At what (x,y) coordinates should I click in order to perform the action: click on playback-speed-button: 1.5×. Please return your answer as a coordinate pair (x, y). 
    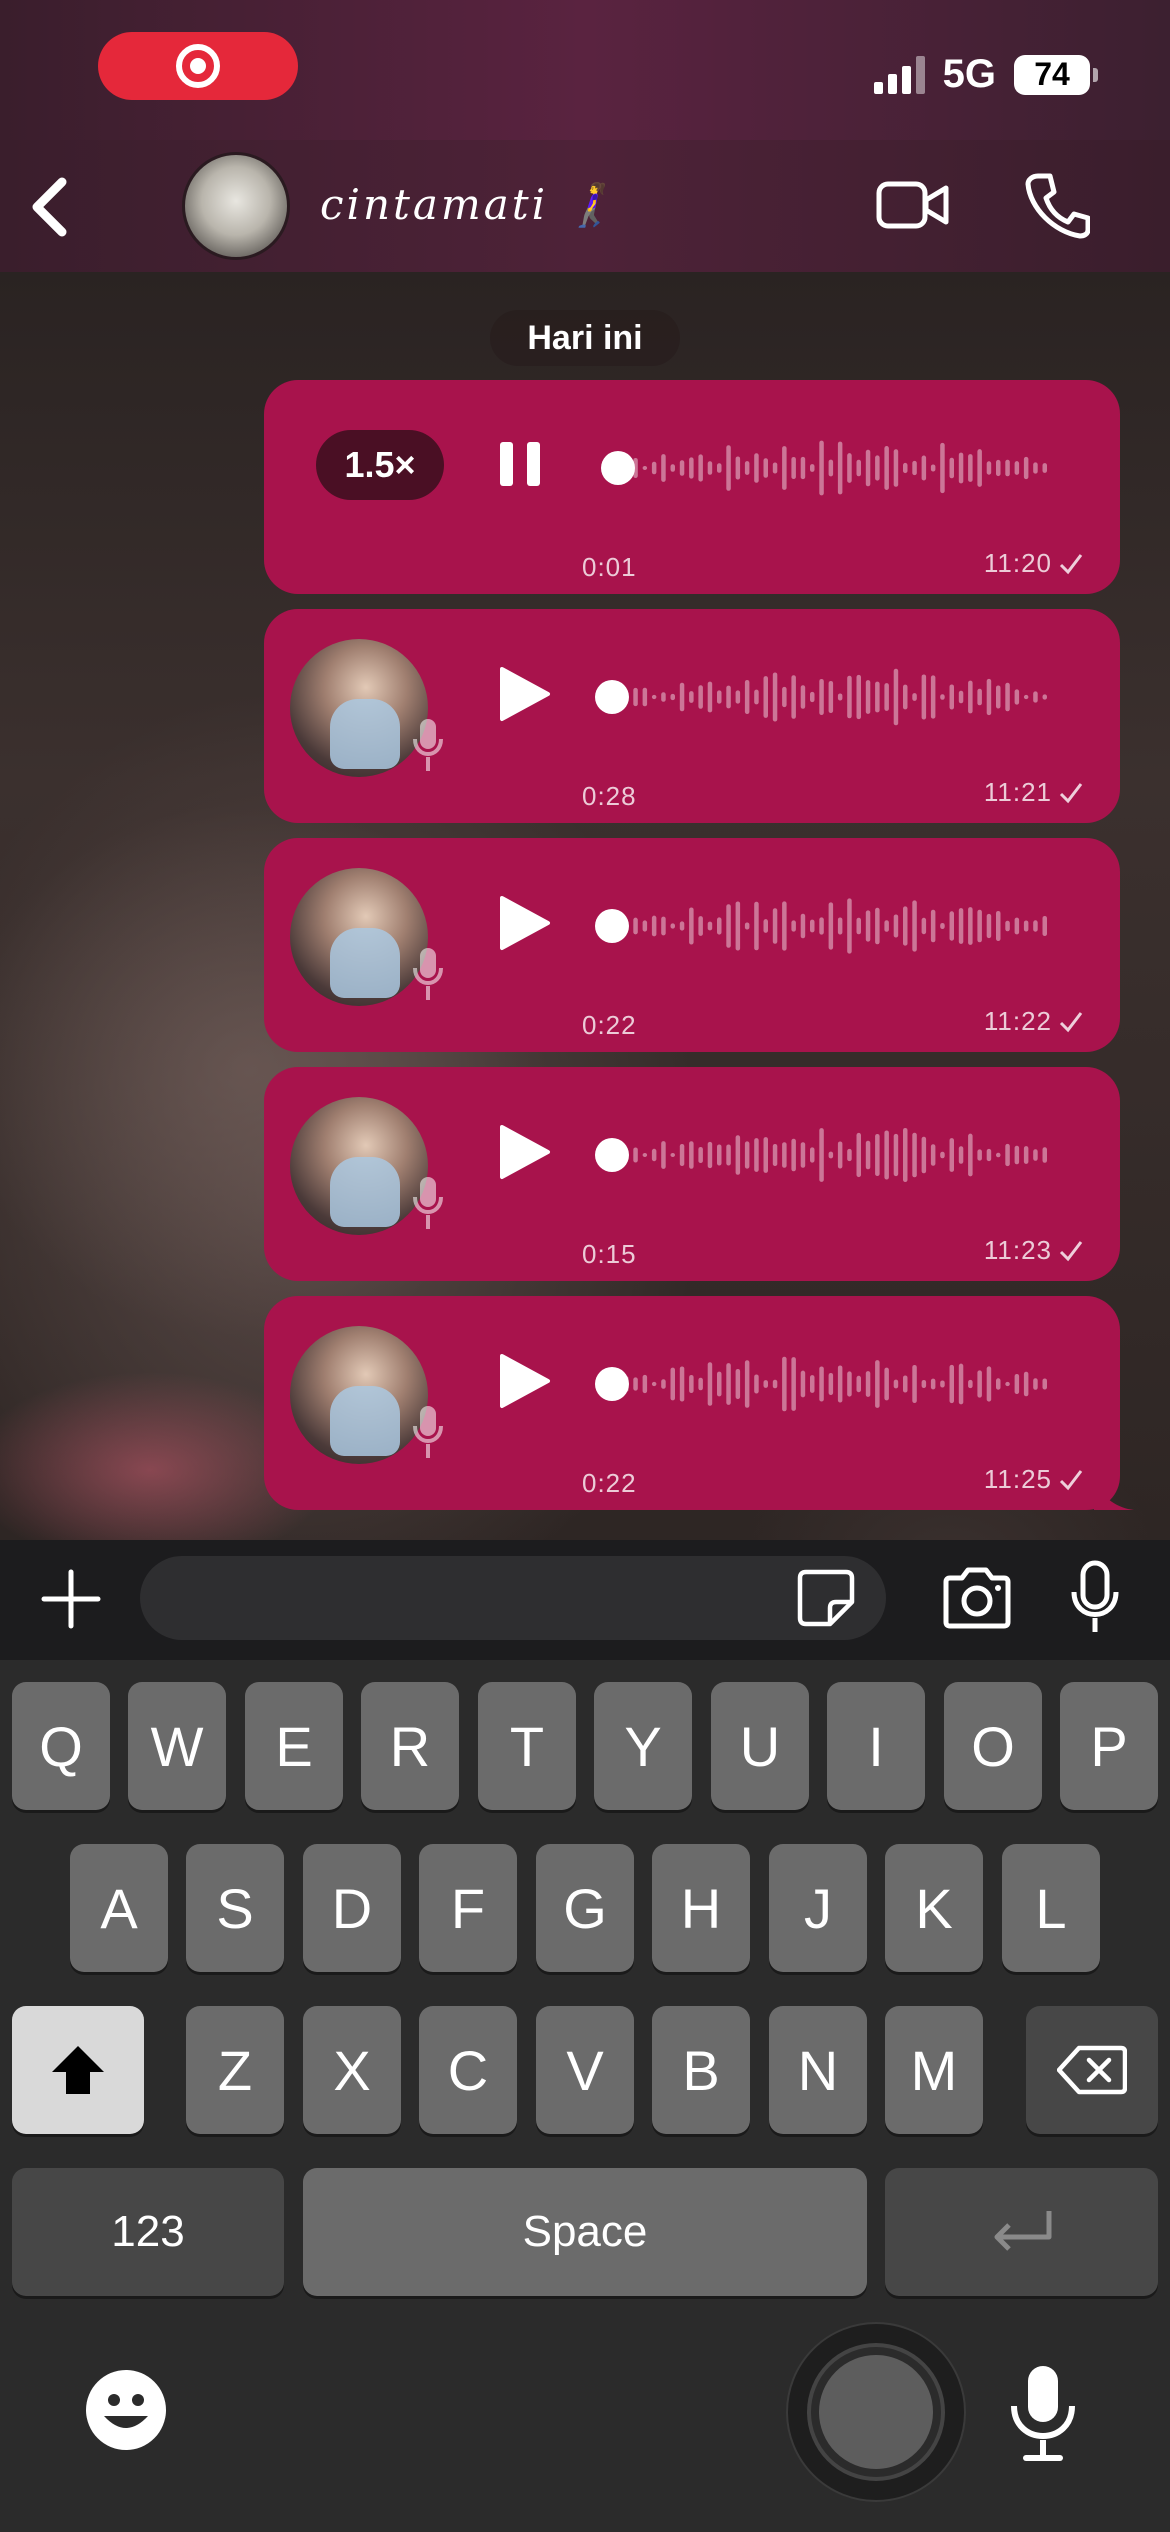
    Looking at the image, I should click on (380, 465).